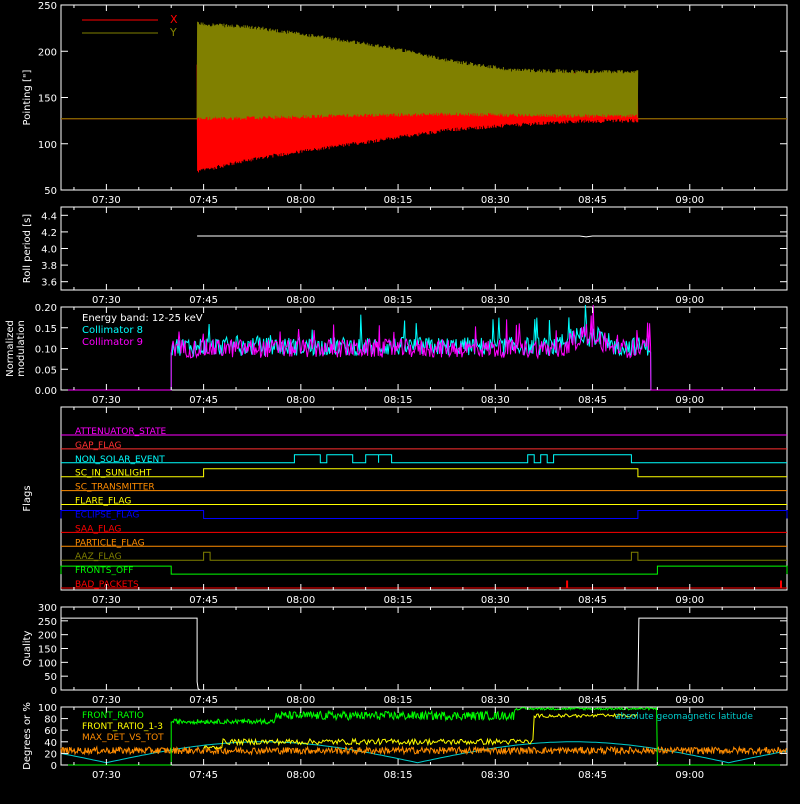  What do you see at coordinates (106, 700) in the screenshot?
I see `quality-xtick-label: 07:30` at bounding box center [106, 700].